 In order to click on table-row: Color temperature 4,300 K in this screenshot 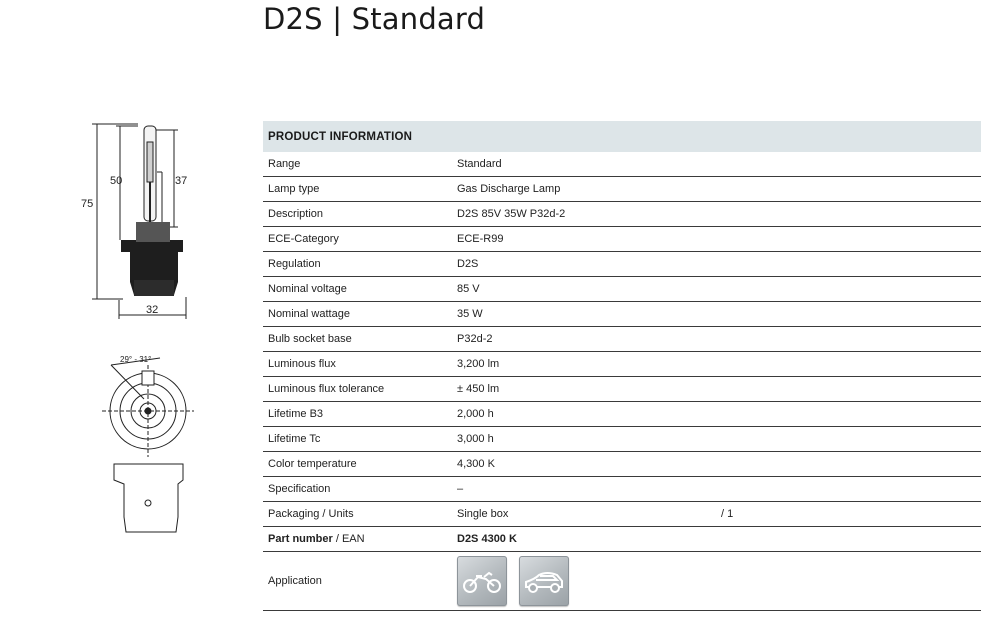, I will do `click(622, 464)`.